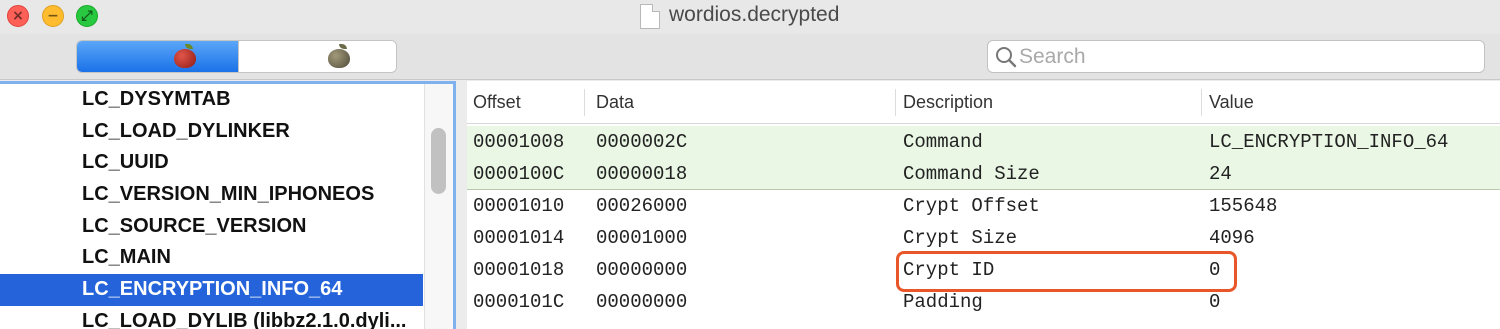  What do you see at coordinates (1006, 57) in the screenshot?
I see `search-icon` at bounding box center [1006, 57].